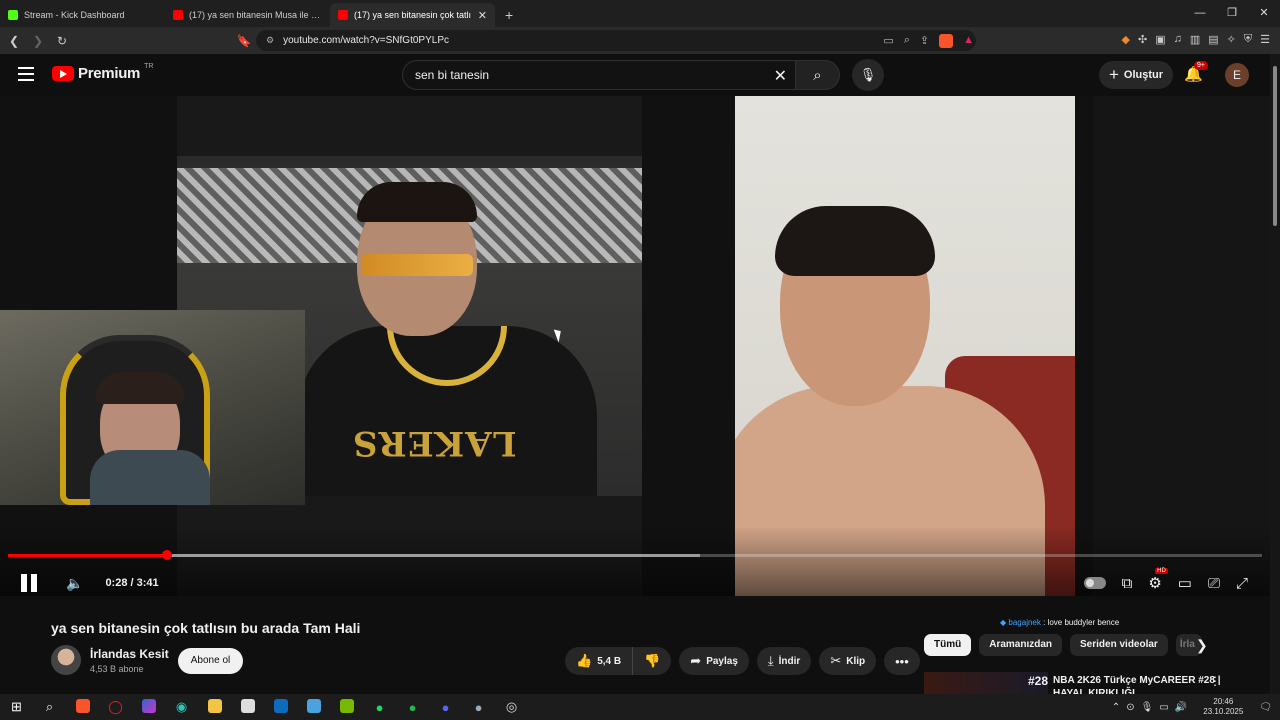 This screenshot has height=720, width=1280. What do you see at coordinates (117, 669) in the screenshot?
I see `subscriber-count: 4,53 B abone` at bounding box center [117, 669].